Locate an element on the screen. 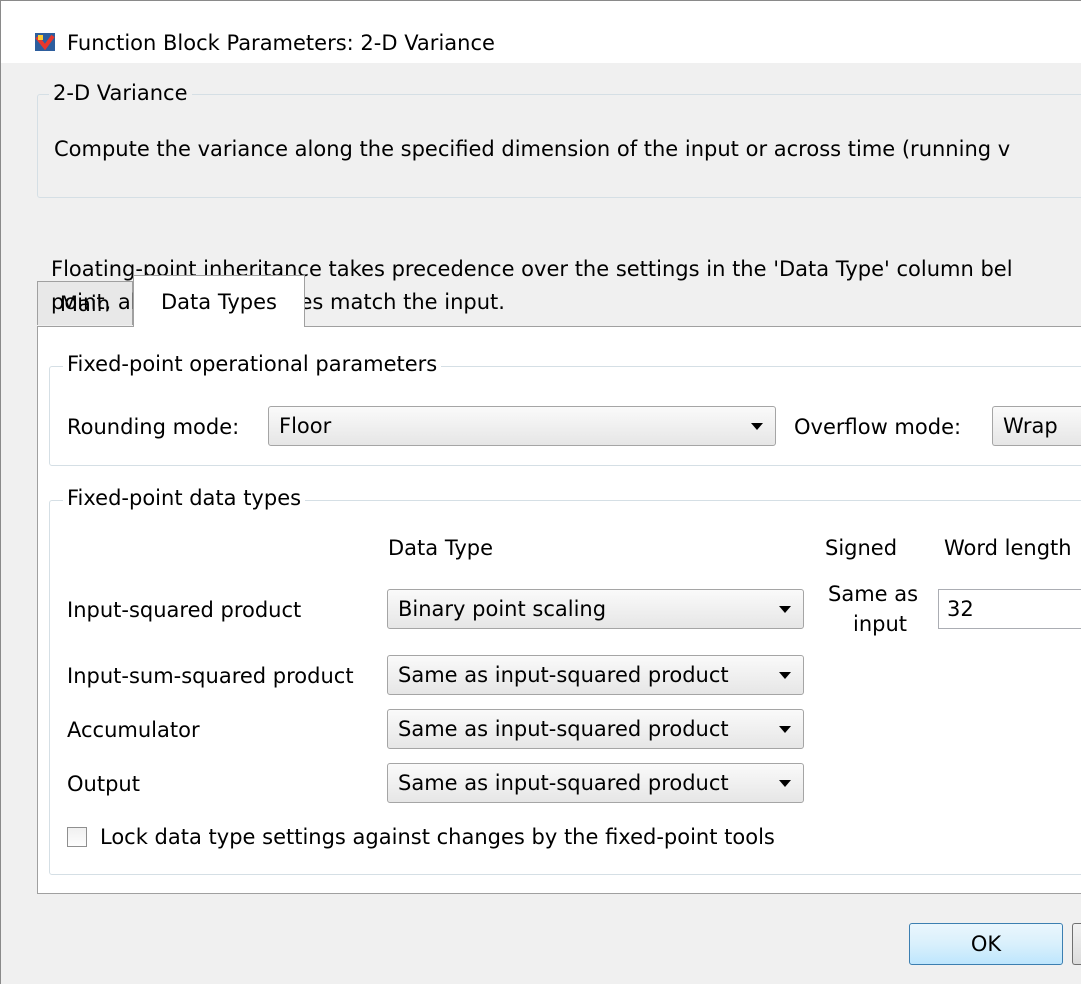 The image size is (1081, 984). tab-data-types: Data Types is located at coordinates (219, 301).